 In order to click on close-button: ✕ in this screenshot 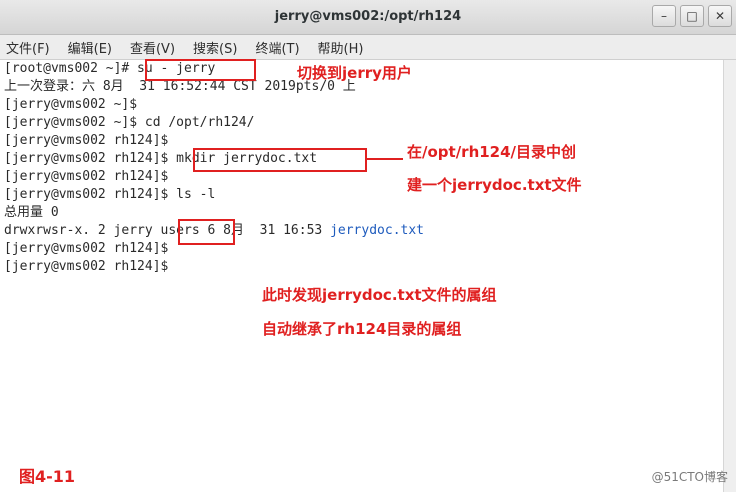, I will do `click(720, 16)`.